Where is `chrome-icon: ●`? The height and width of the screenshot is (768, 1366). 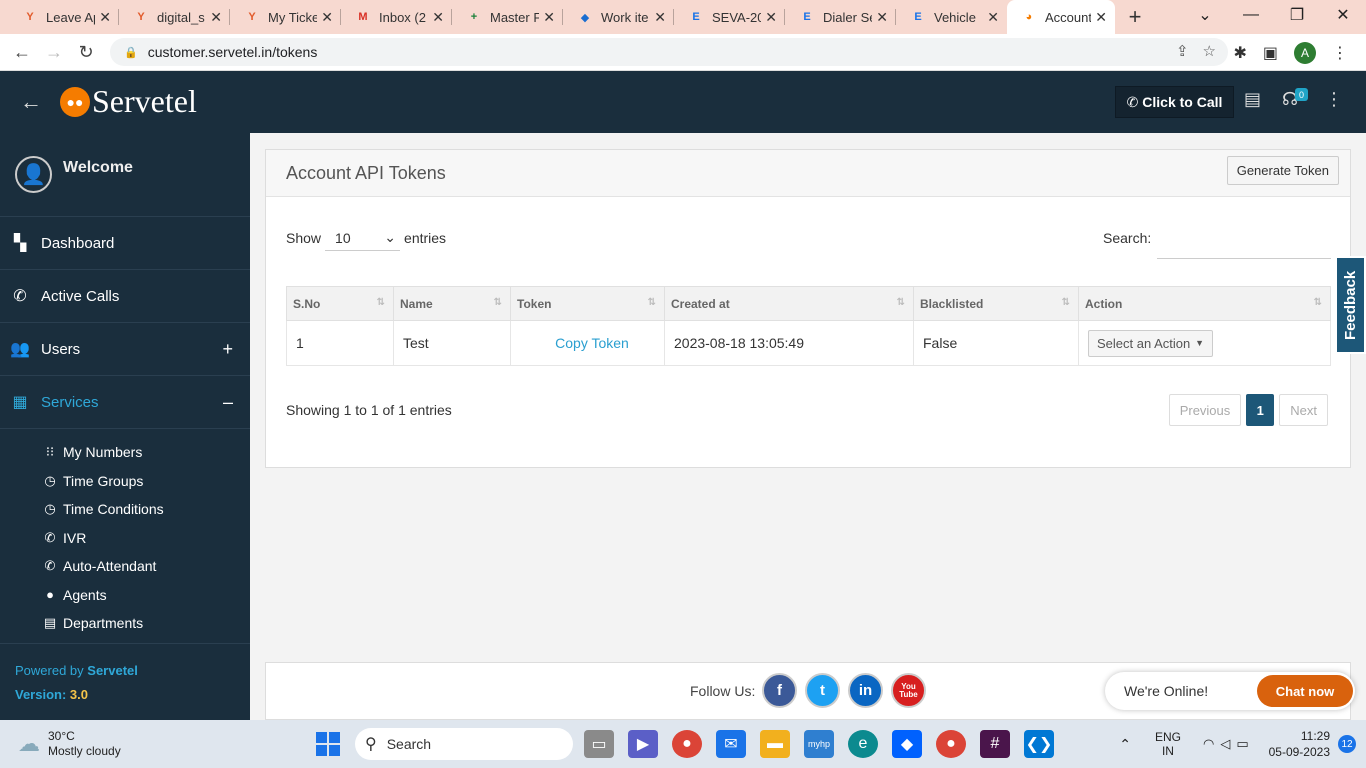 chrome-icon: ● is located at coordinates (687, 744).